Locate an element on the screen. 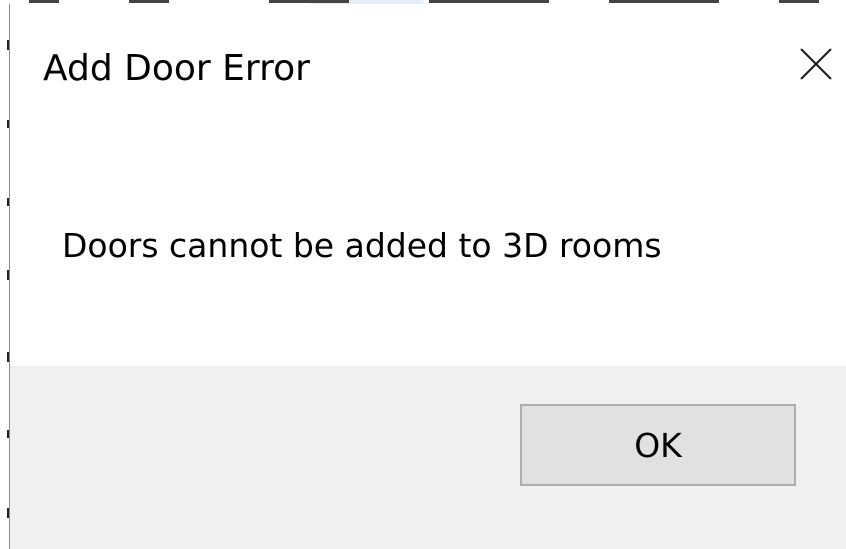  ok-button: OK is located at coordinates (658, 445).